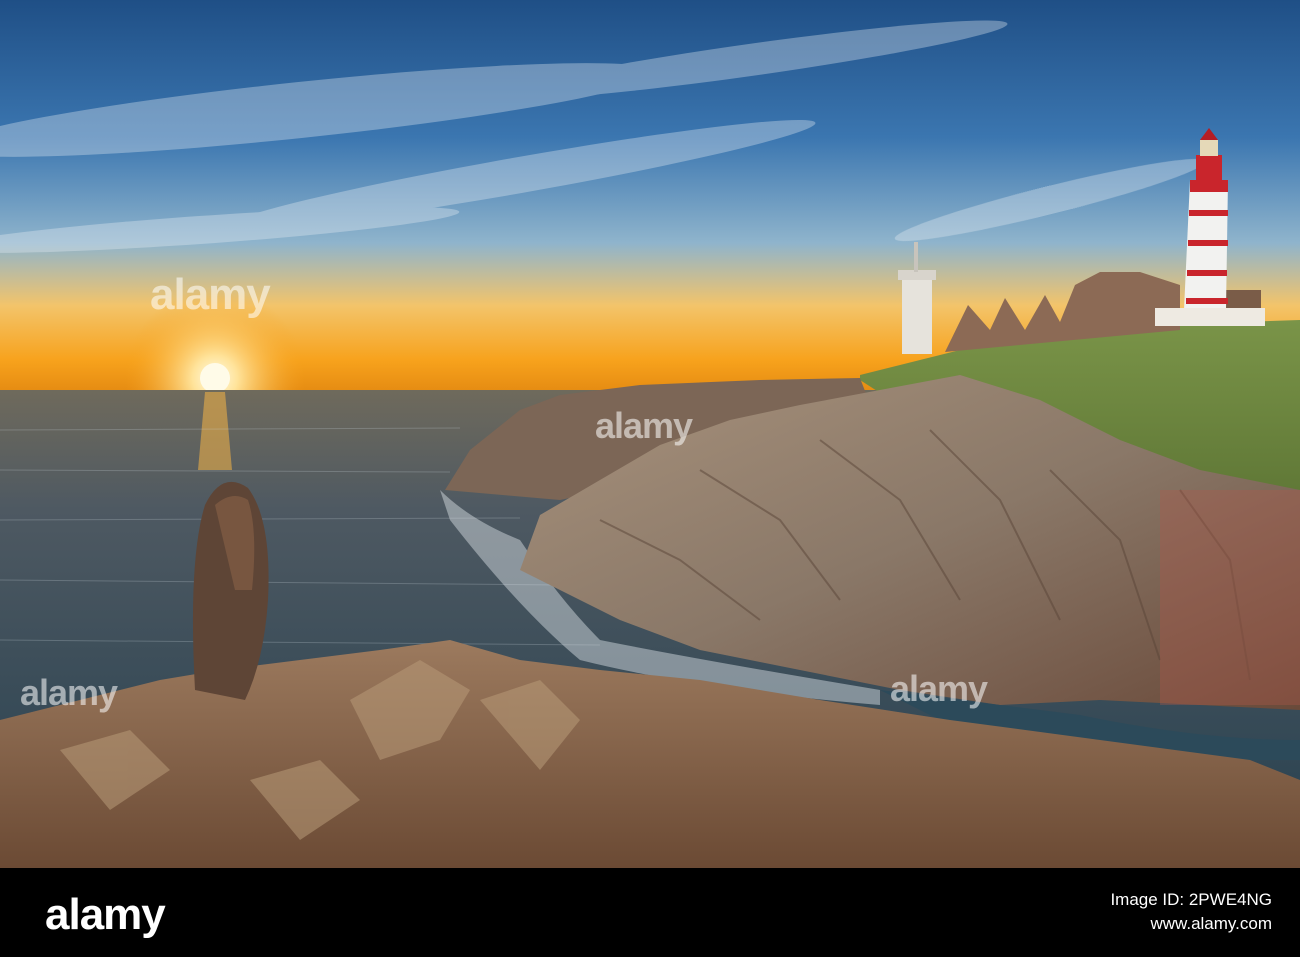  I want to click on site-url: www.alamy.com, so click(1191, 924).